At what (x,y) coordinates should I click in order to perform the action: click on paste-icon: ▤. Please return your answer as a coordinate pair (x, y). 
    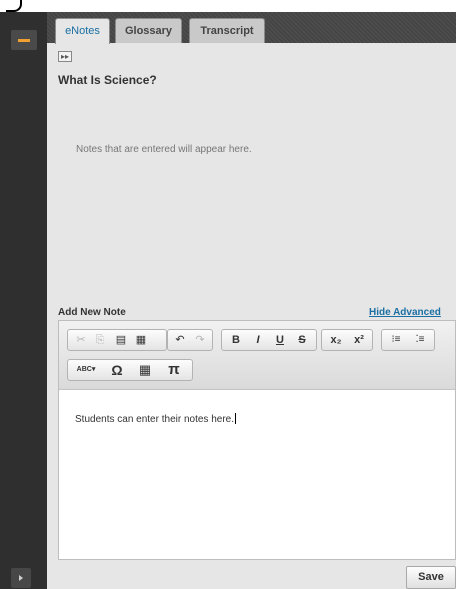
    Looking at the image, I should click on (121, 340).